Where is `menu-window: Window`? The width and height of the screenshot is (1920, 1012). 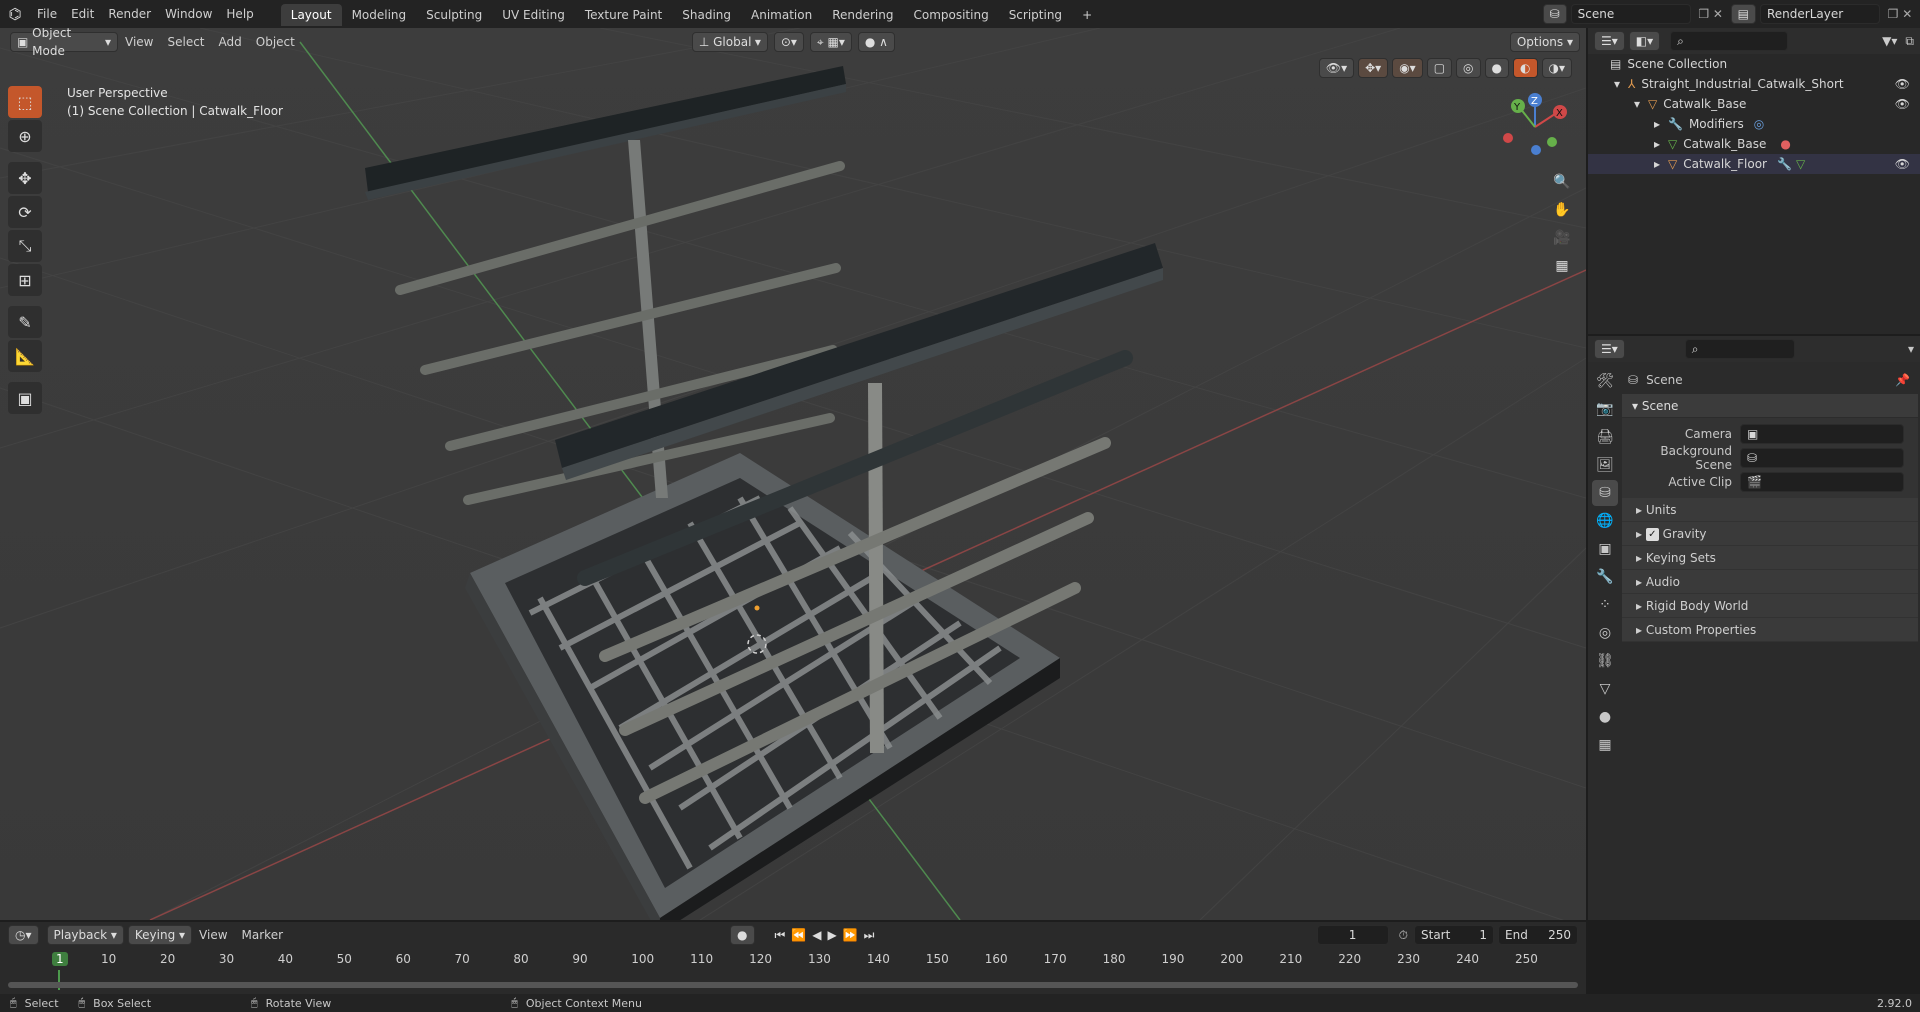 menu-window: Window is located at coordinates (188, 14).